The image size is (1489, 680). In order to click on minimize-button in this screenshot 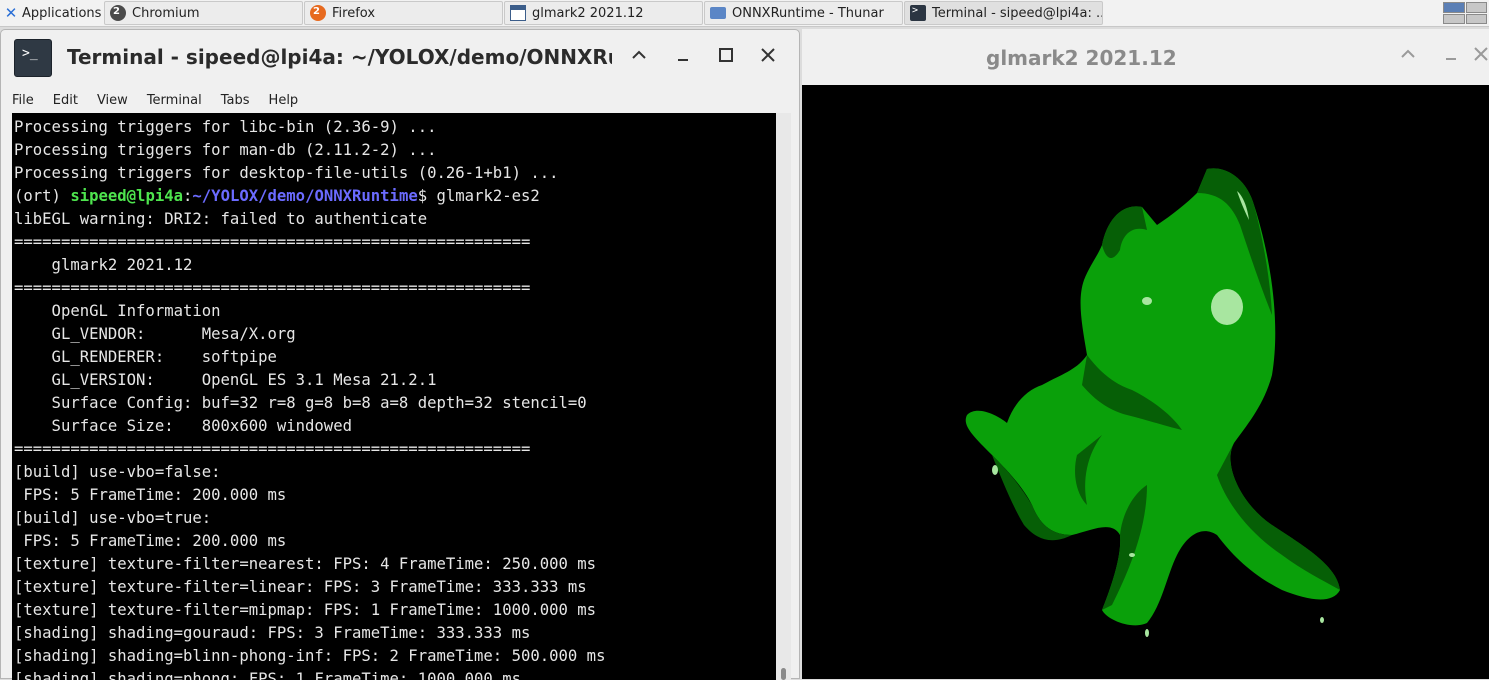, I will do `click(683, 58)`.